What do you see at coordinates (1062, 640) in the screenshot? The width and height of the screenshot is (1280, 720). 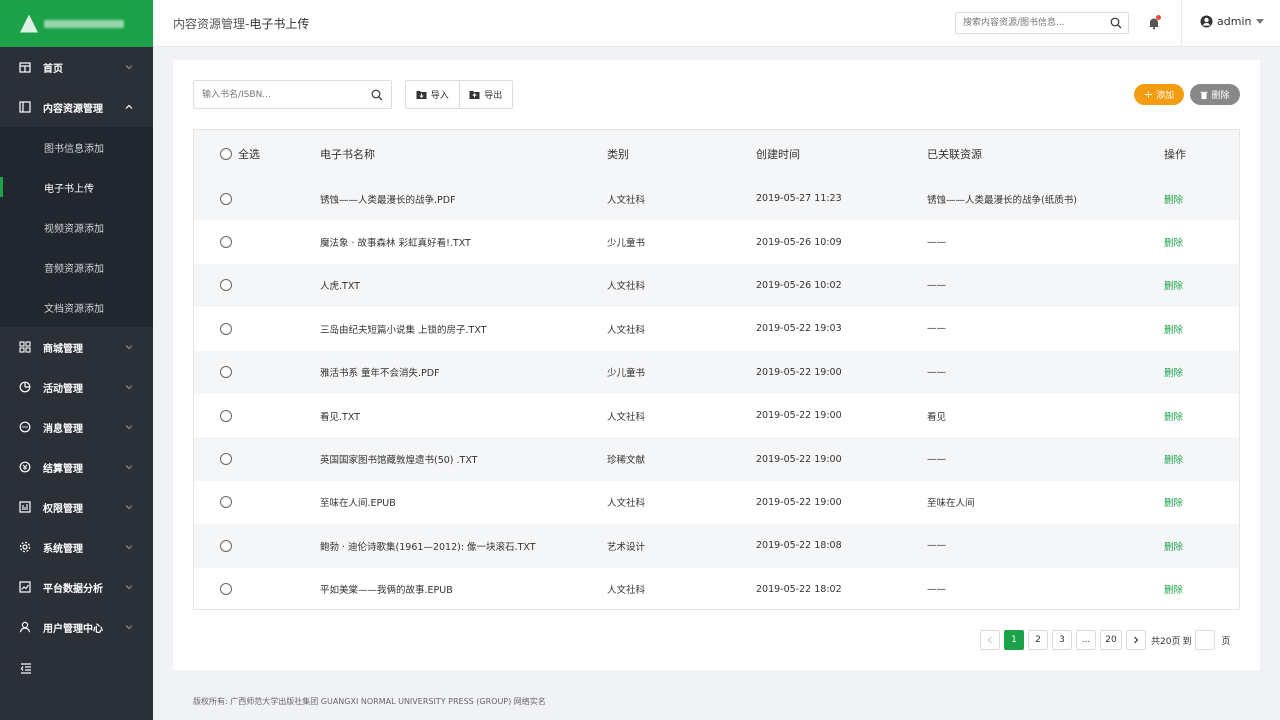 I see `page-button-3: 3` at bounding box center [1062, 640].